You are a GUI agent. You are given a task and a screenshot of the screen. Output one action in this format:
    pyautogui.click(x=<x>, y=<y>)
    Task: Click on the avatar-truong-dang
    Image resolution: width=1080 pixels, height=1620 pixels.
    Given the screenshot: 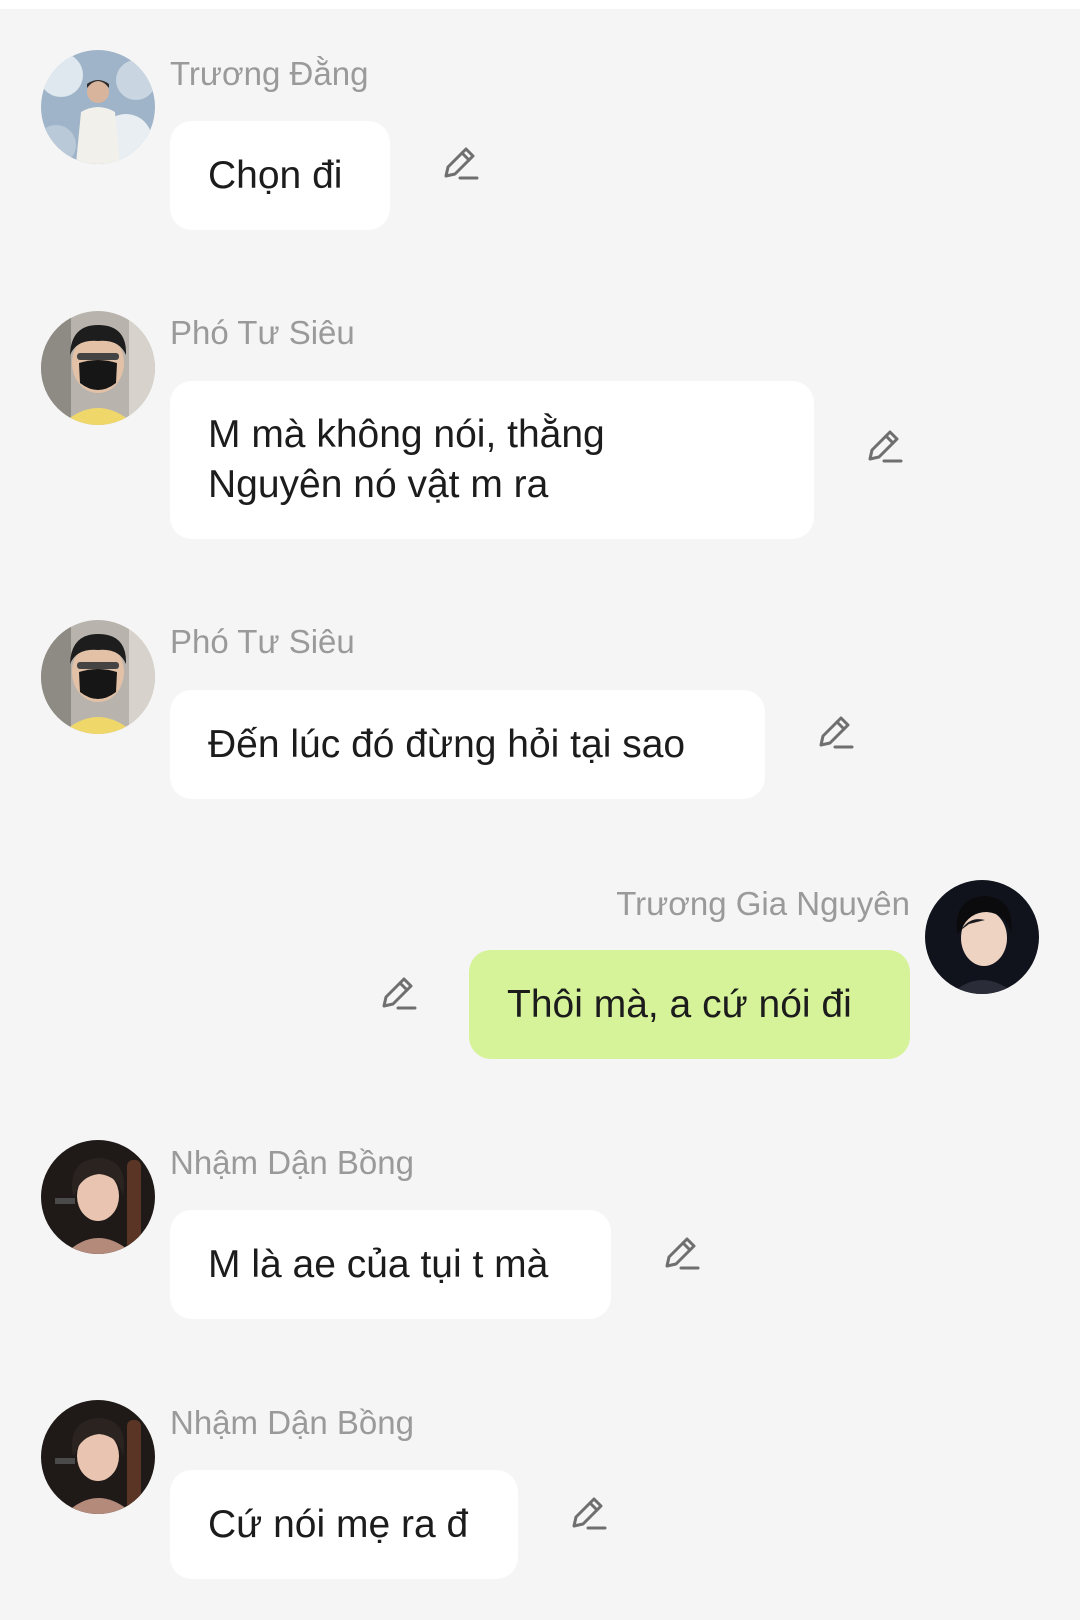 What is the action you would take?
    pyautogui.click(x=98, y=107)
    